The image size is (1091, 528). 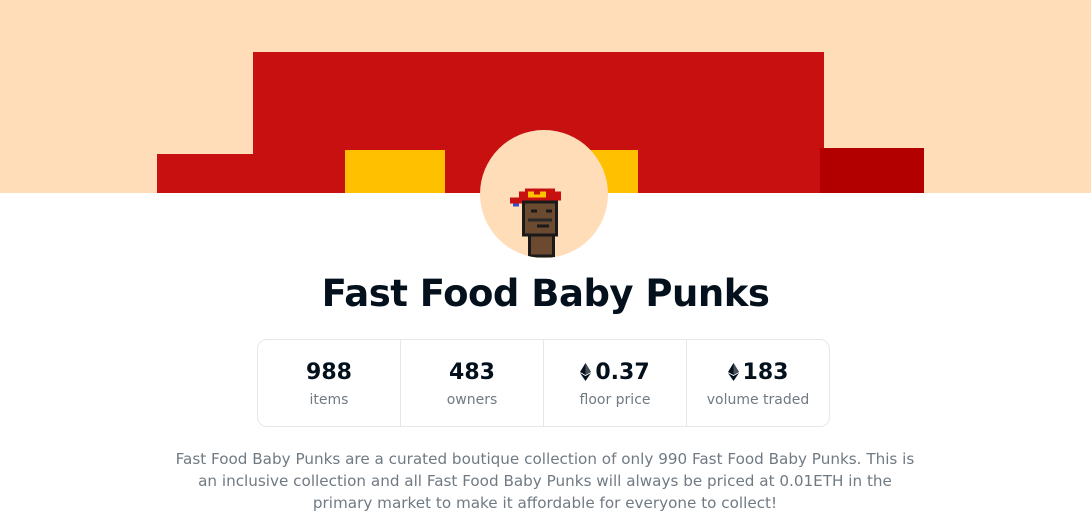 I want to click on stat-items-value: 988, so click(x=329, y=372).